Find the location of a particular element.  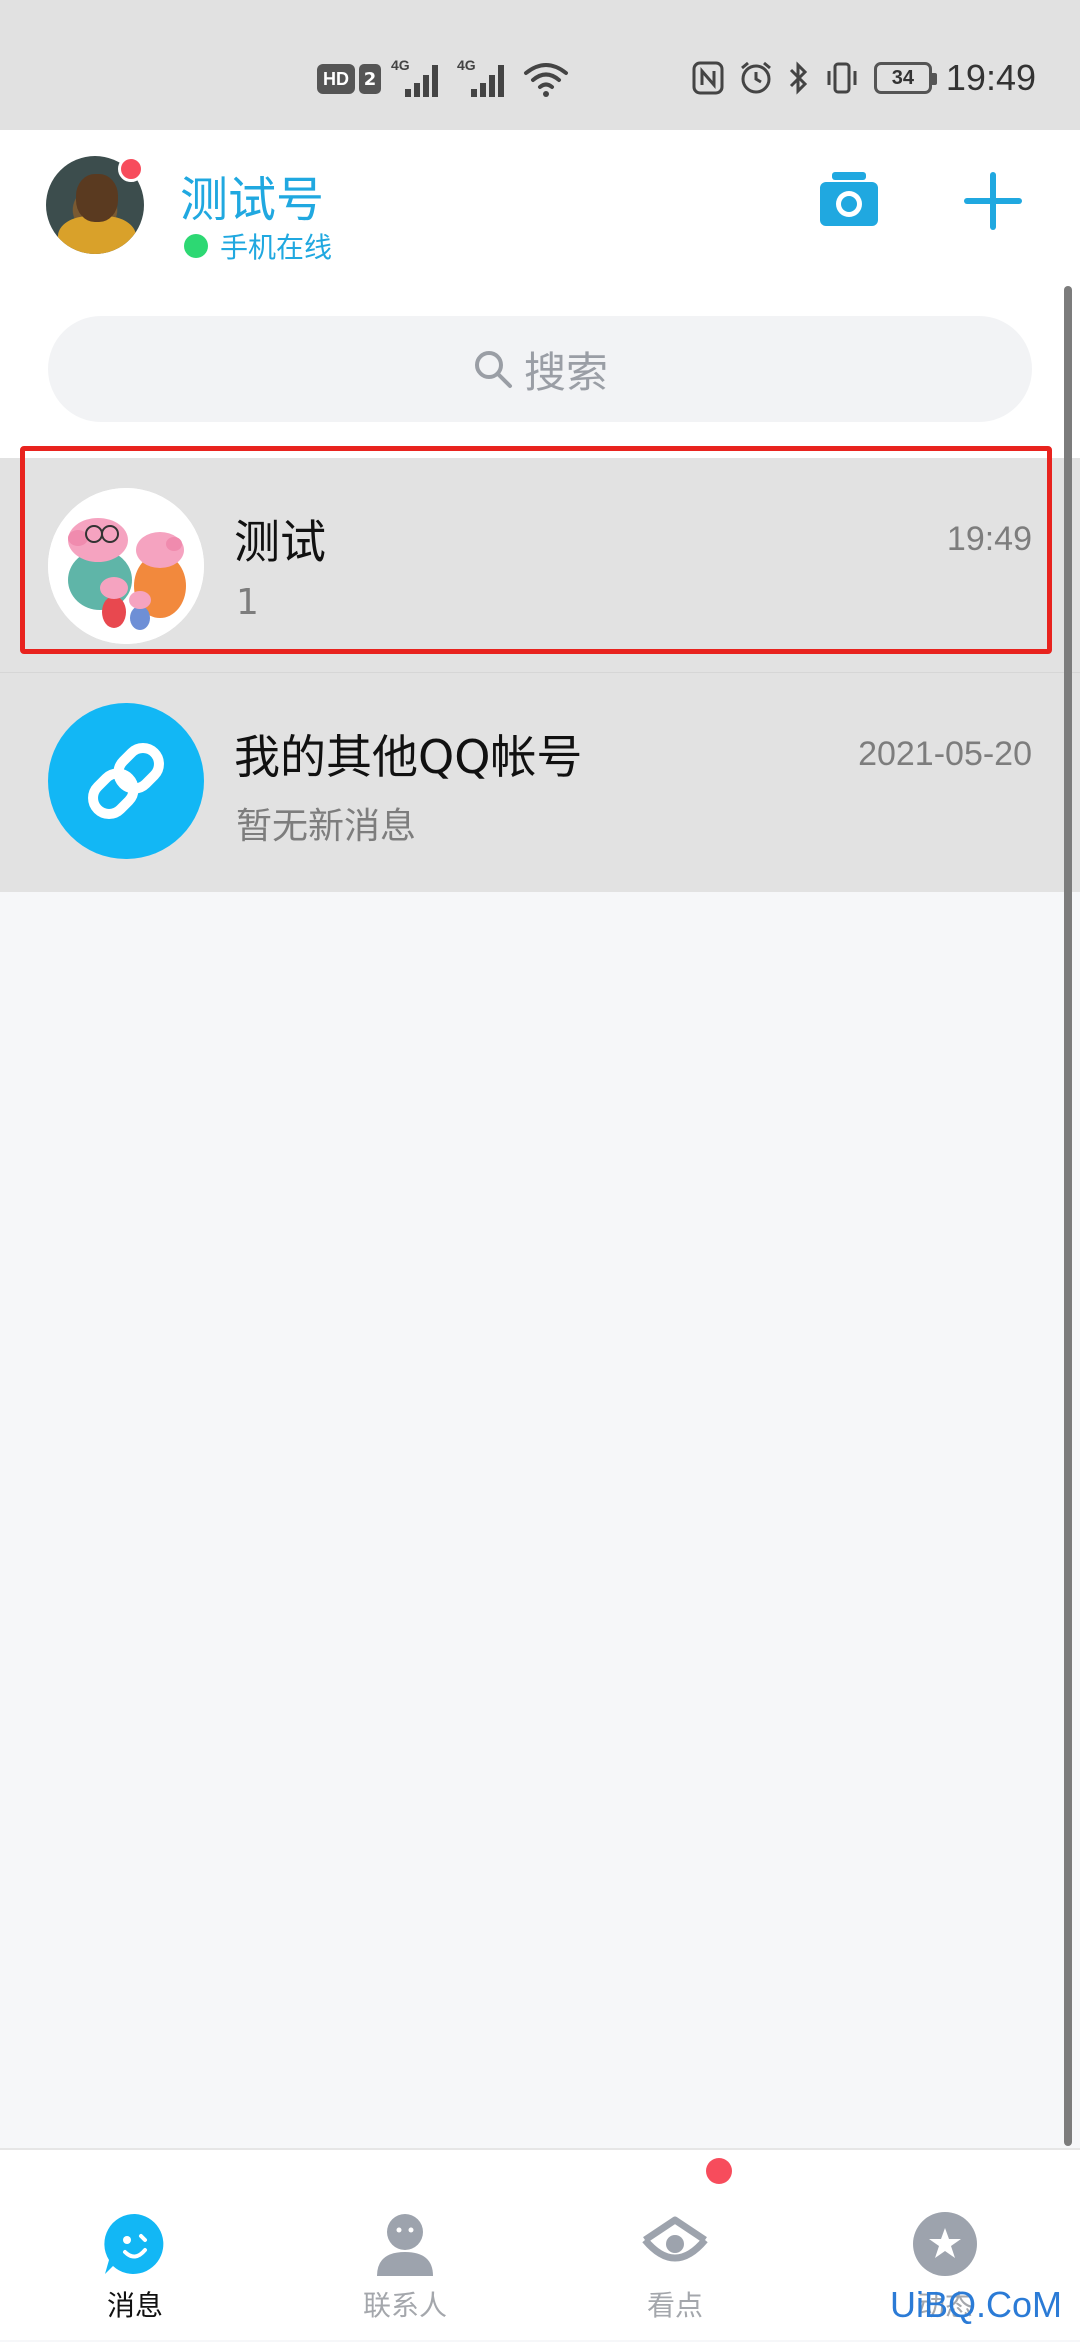

status-bar: HD 2 4G 4G 34 19:49 is located at coordinates (540, 65).